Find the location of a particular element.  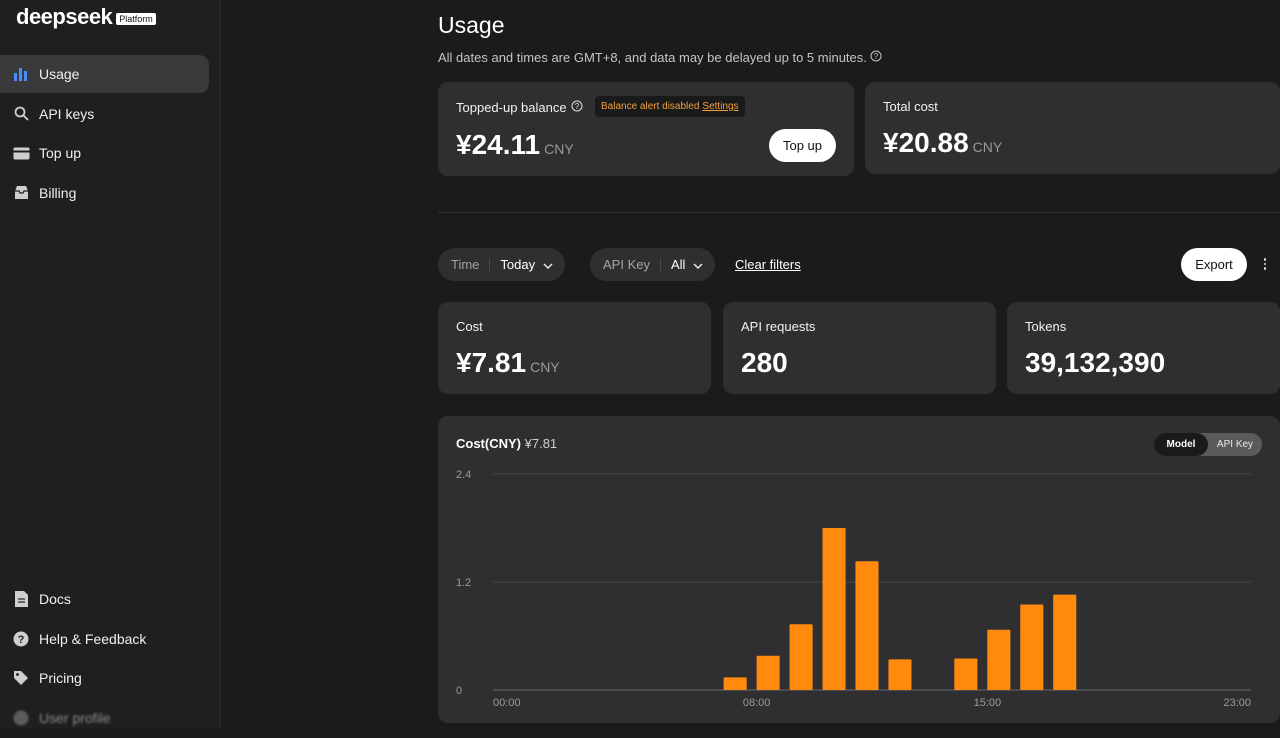

export-button: Export is located at coordinates (1214, 264).